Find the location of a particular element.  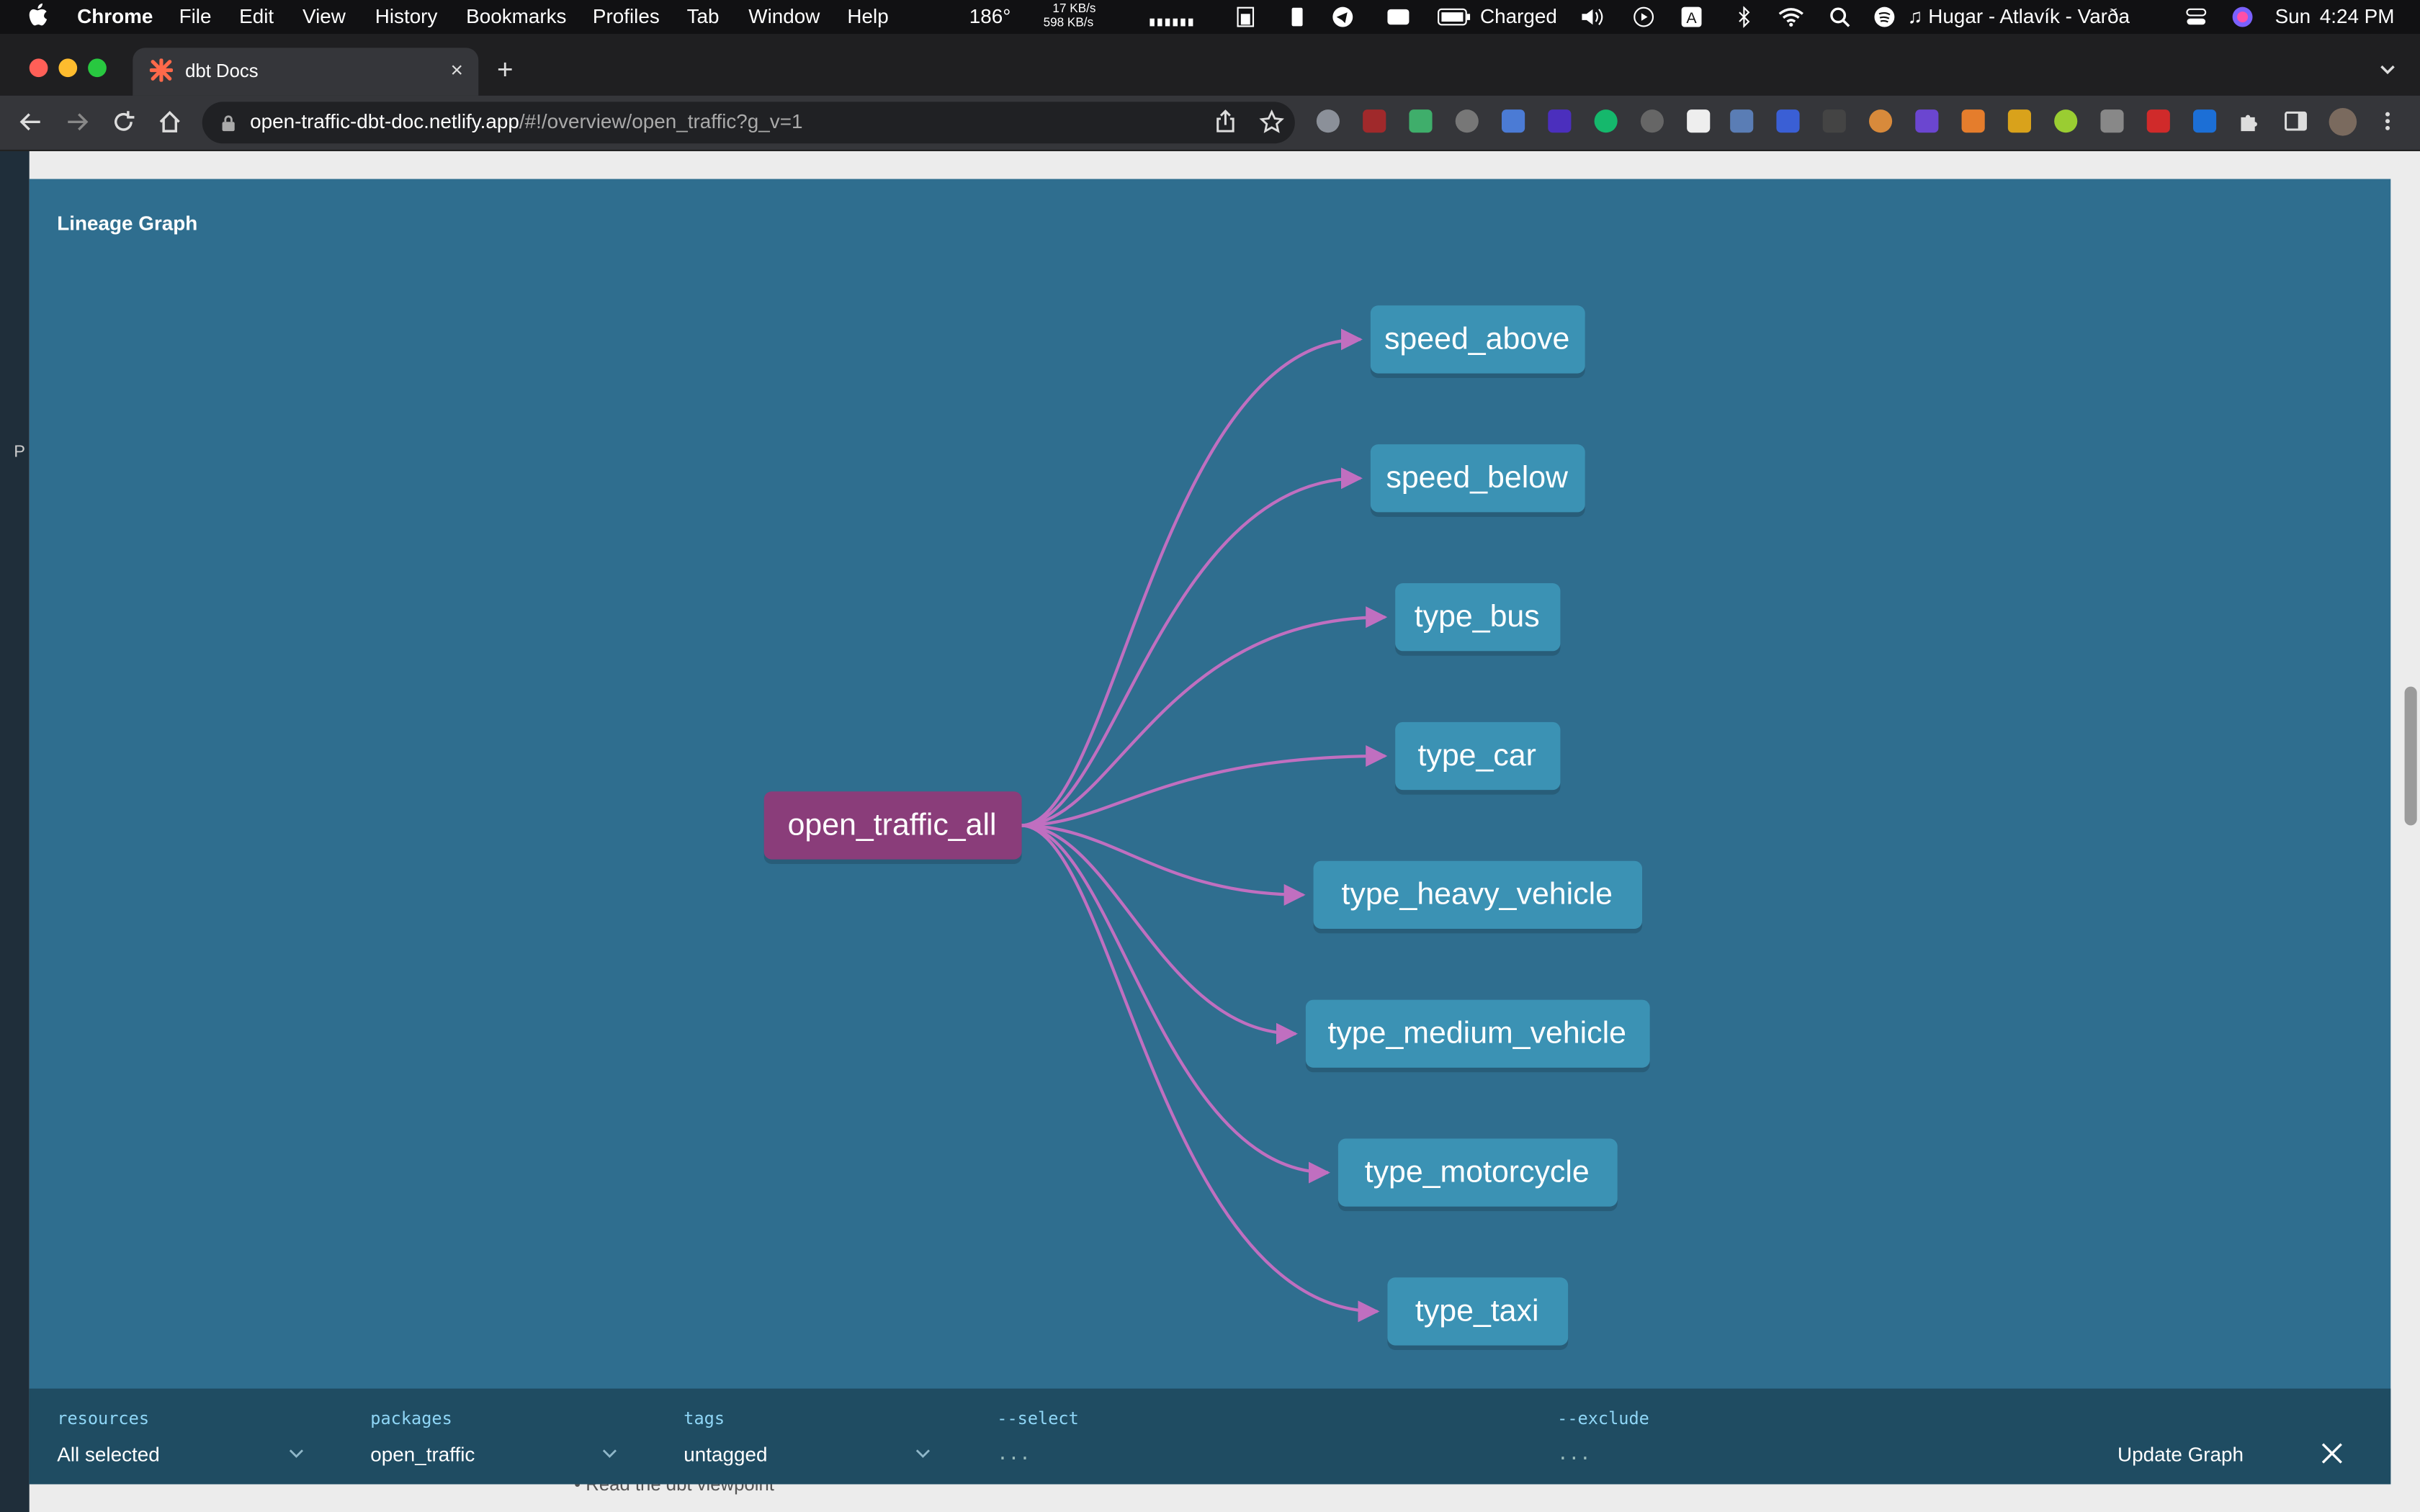

lineage-node-type-motorcycle: type_motorcycle is located at coordinates (1477, 1172).